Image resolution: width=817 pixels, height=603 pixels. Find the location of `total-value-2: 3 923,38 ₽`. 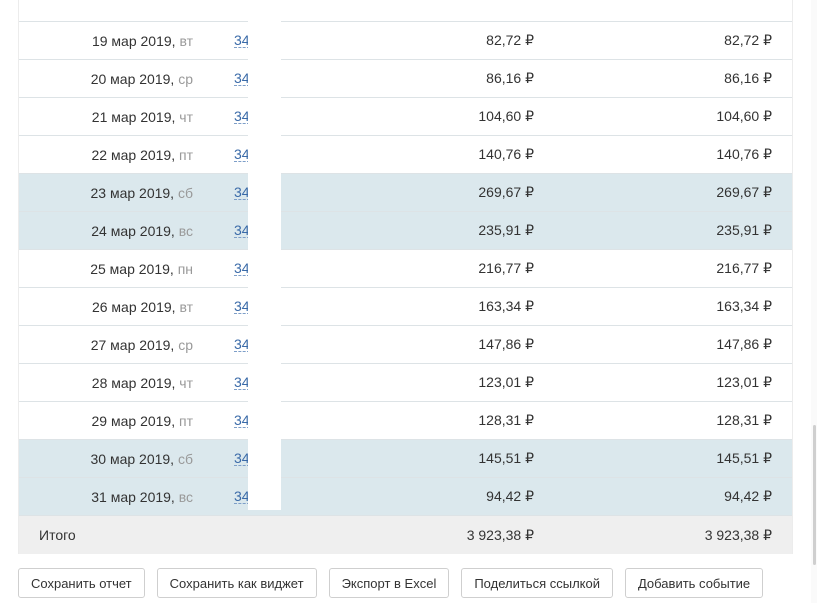

total-value-2: 3 923,38 ₽ is located at coordinates (738, 534).